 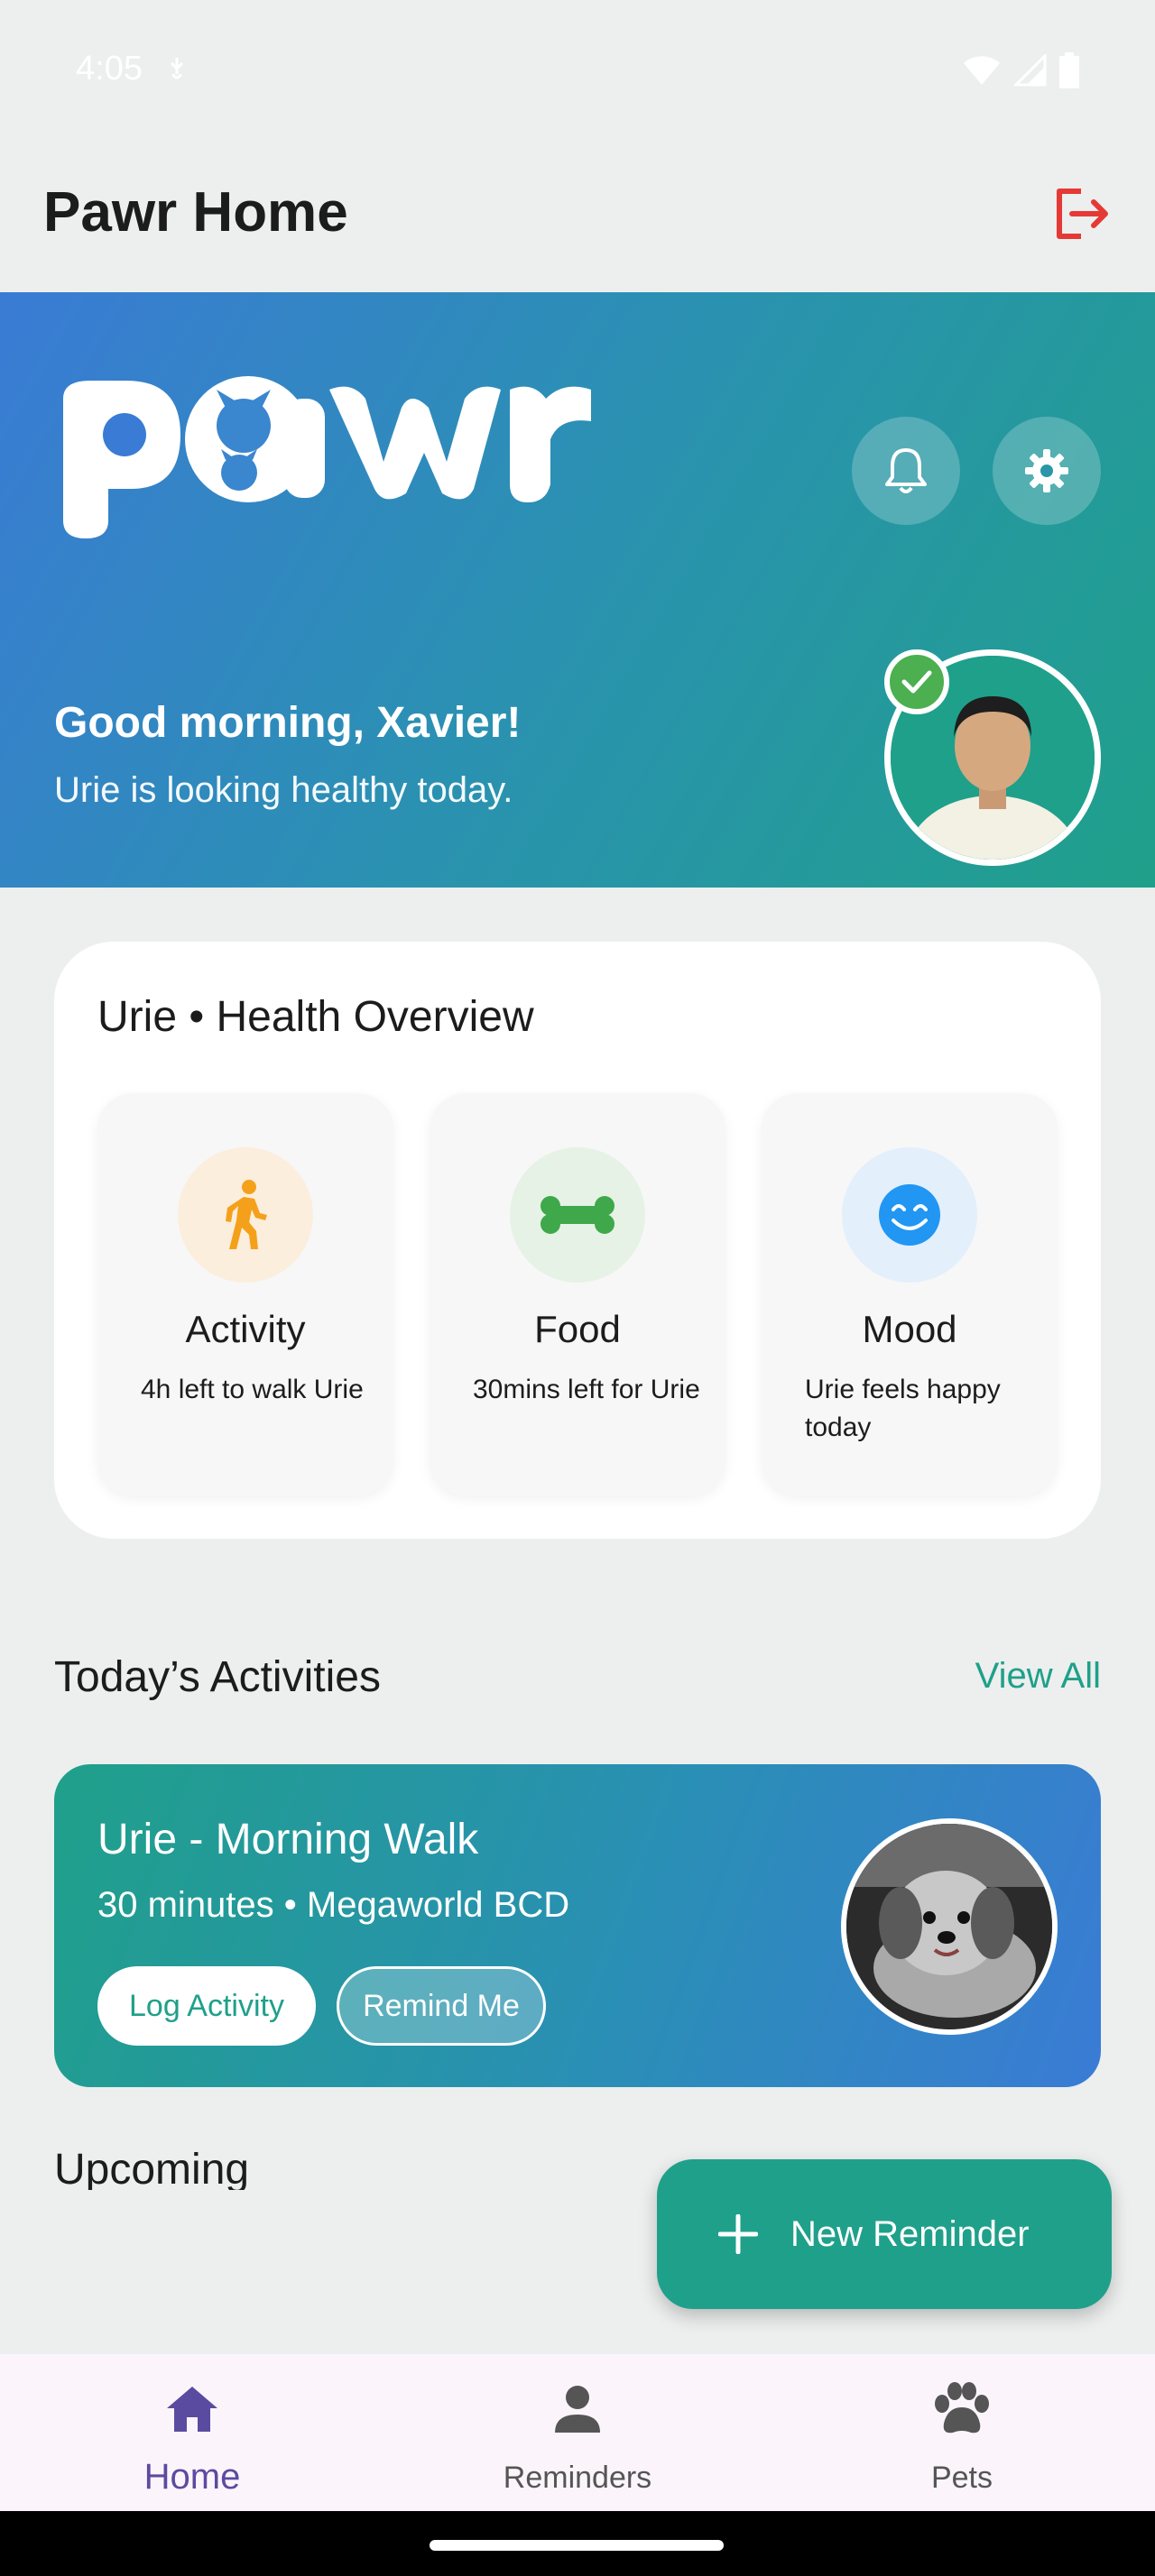 I want to click on mood-icon-circle, so click(x=909, y=1215).